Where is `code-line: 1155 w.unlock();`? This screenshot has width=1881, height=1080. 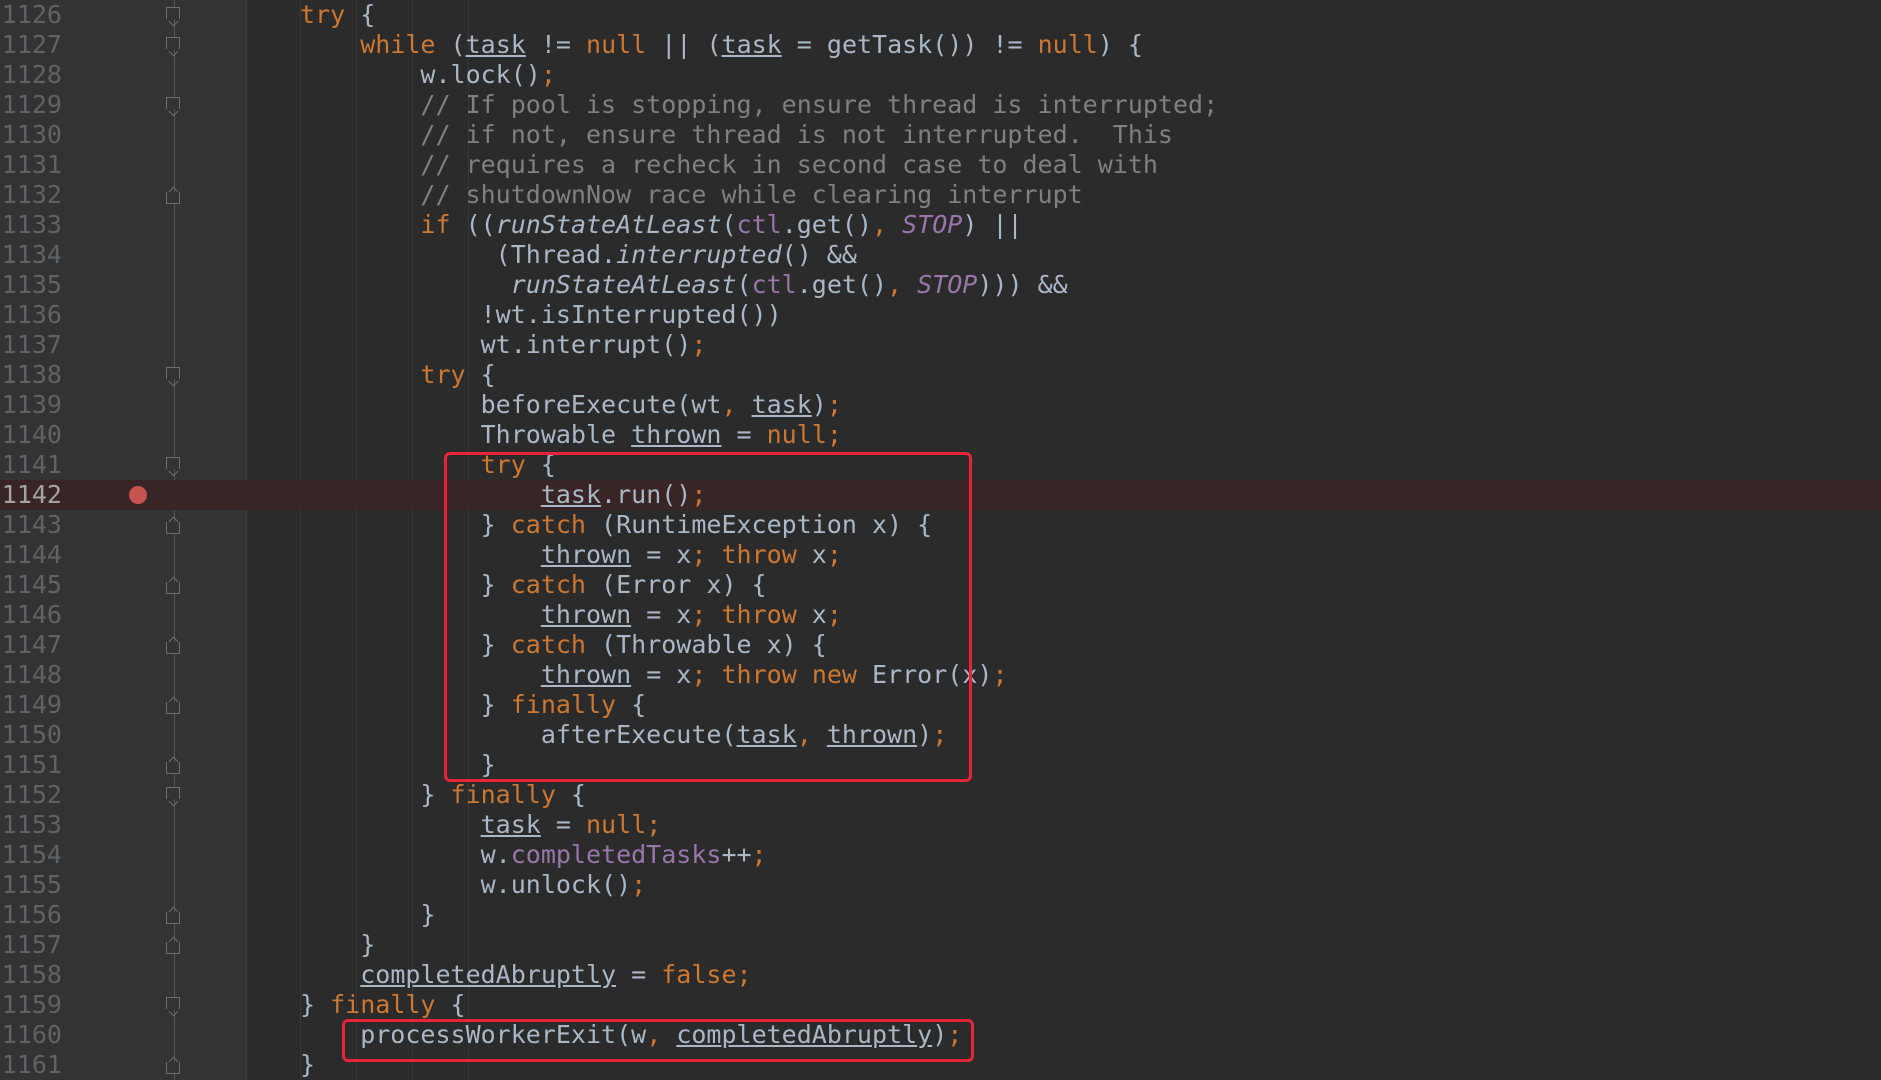
code-line: 1155 w.unlock(); is located at coordinates (940, 885).